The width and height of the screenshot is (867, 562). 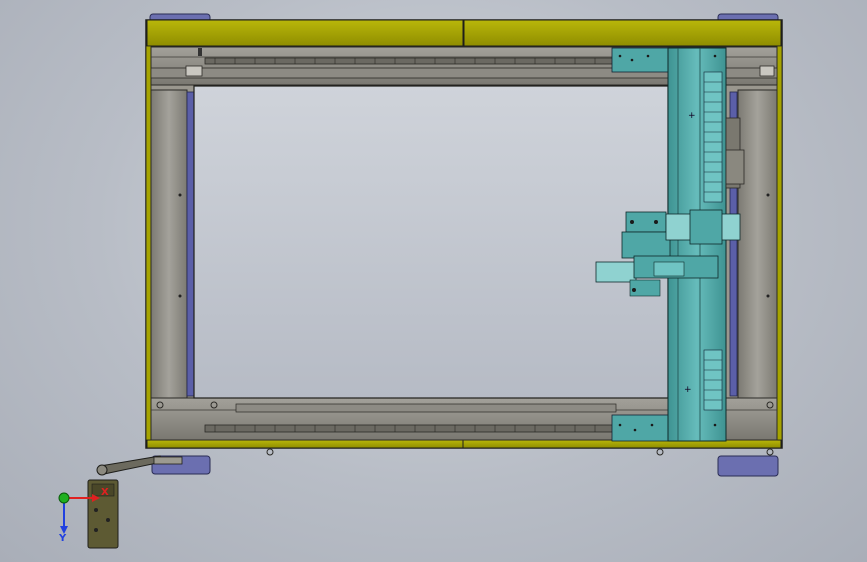 I want to click on triad-y-label: Y, so click(x=63, y=538).